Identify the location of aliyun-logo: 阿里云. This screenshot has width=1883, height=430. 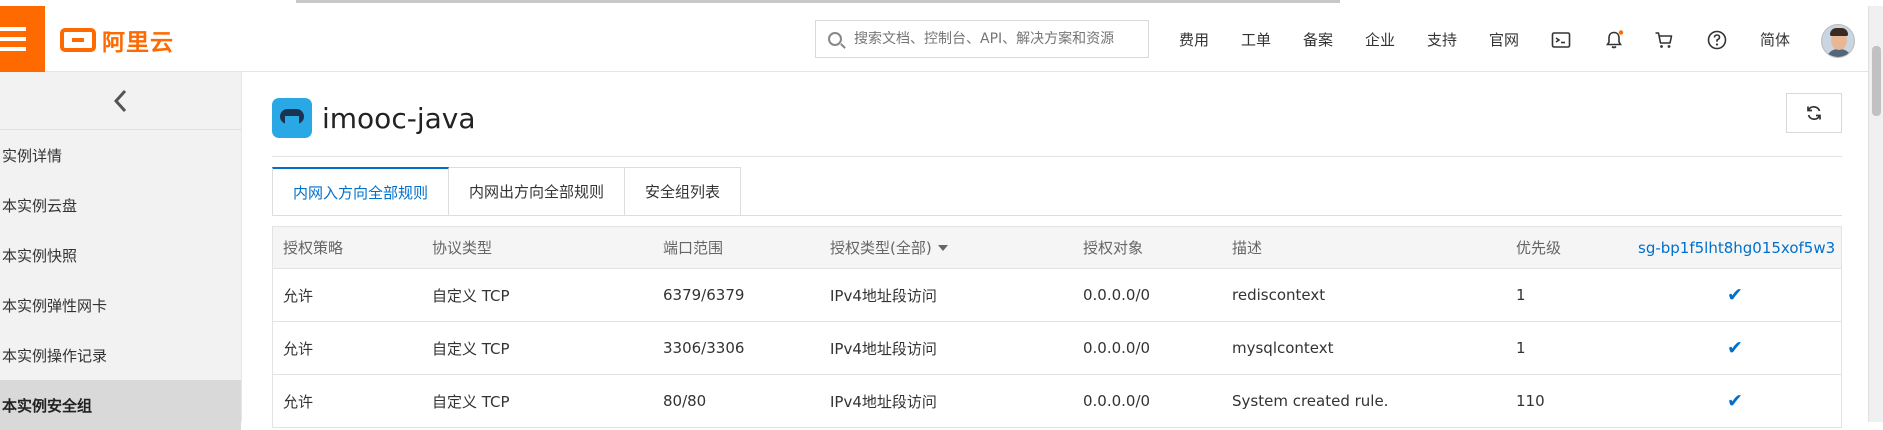
(117, 41).